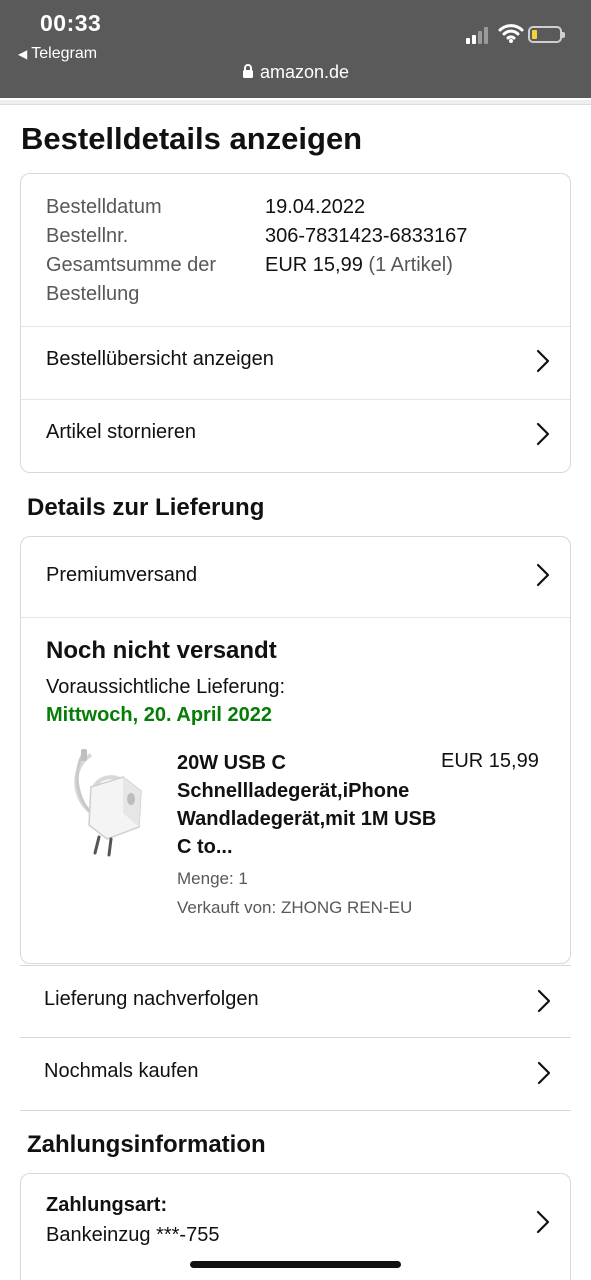 The height and width of the screenshot is (1280, 591). I want to click on payment-section-title: Zahlungsinformation, so click(146, 1144).